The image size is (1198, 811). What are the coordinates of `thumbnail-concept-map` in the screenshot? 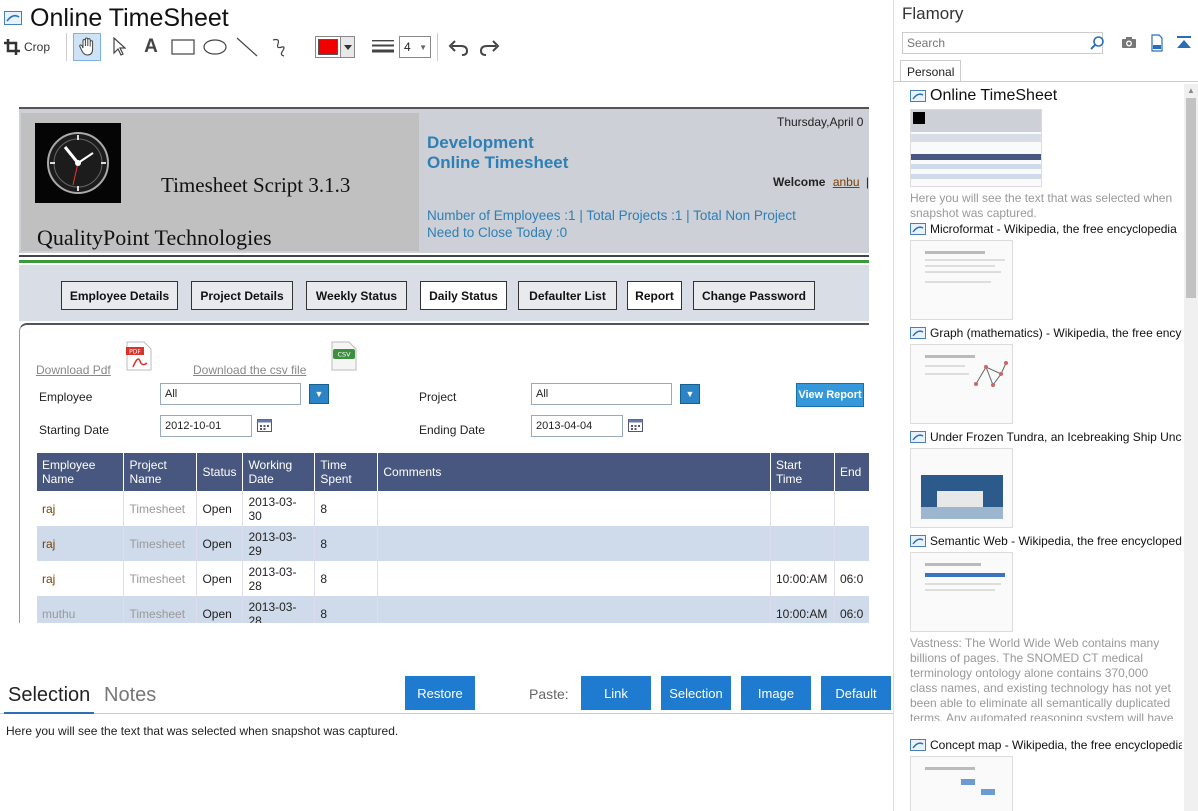 It's located at (961, 783).